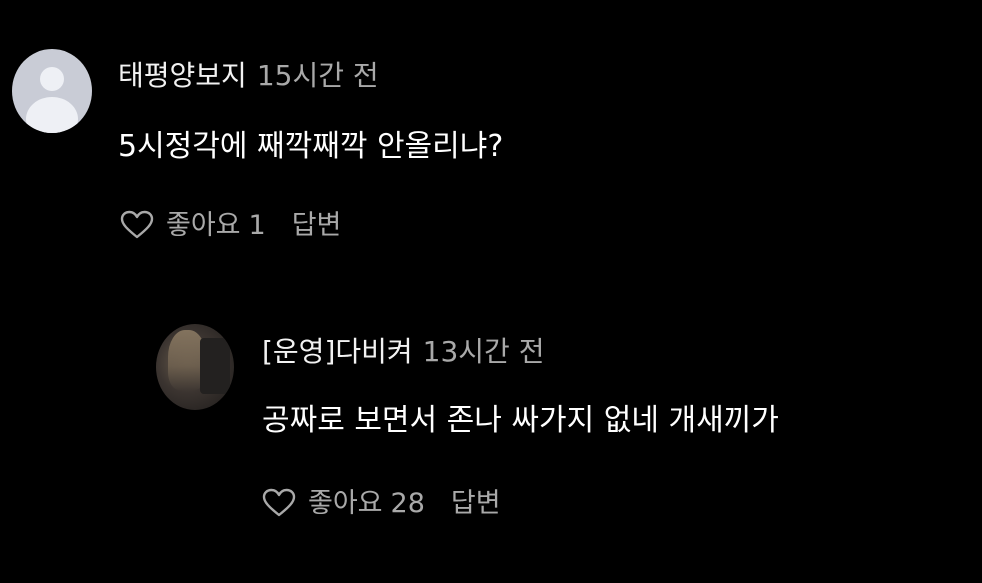  Describe the element at coordinates (248, 76) in the screenshot. I see `comment-meta: 태평양보지 15시간 전` at that location.